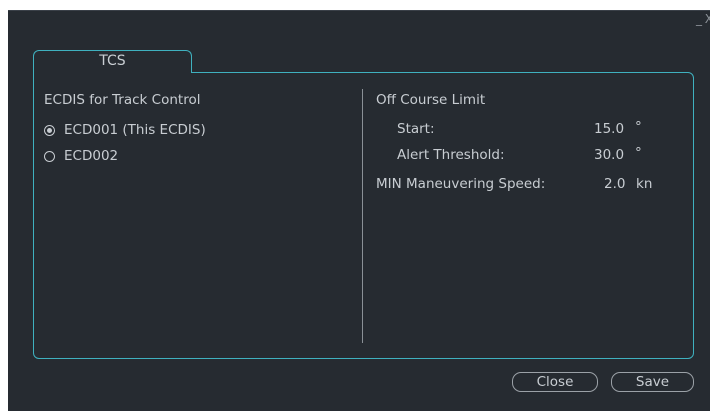  I want to click on radio-option-ecd002-label: ECD002, so click(91, 156).